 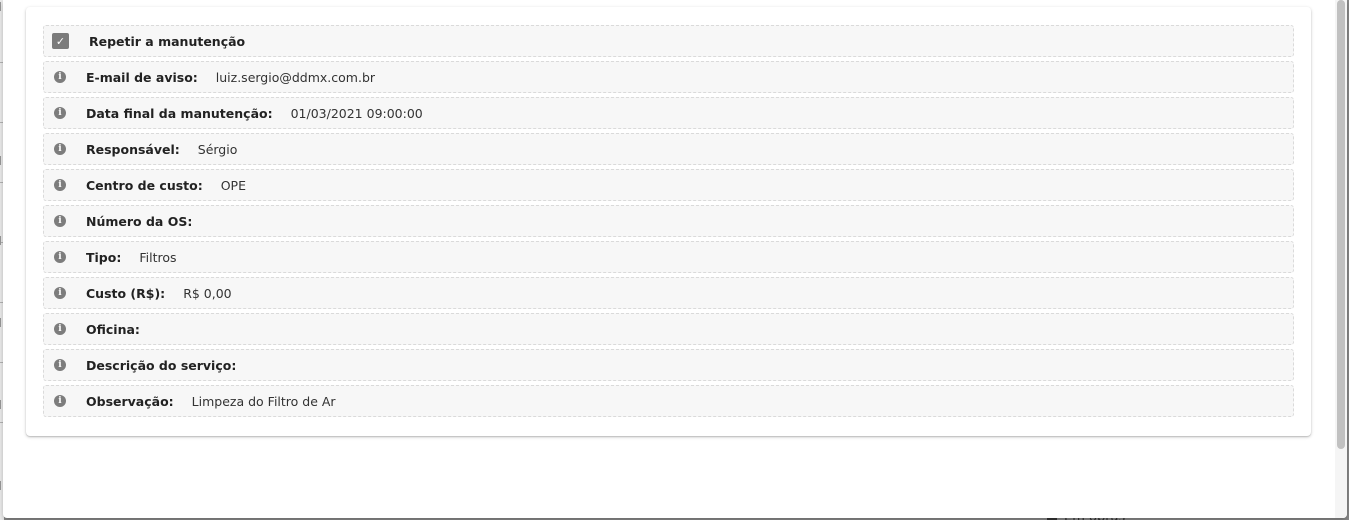 What do you see at coordinates (356, 113) in the screenshot?
I see `field-value: 01/03/2021 09:00:00` at bounding box center [356, 113].